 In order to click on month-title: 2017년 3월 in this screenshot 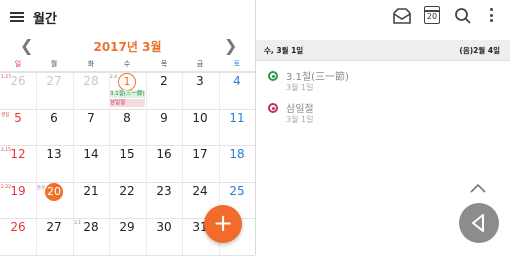, I will do `click(127, 46)`.